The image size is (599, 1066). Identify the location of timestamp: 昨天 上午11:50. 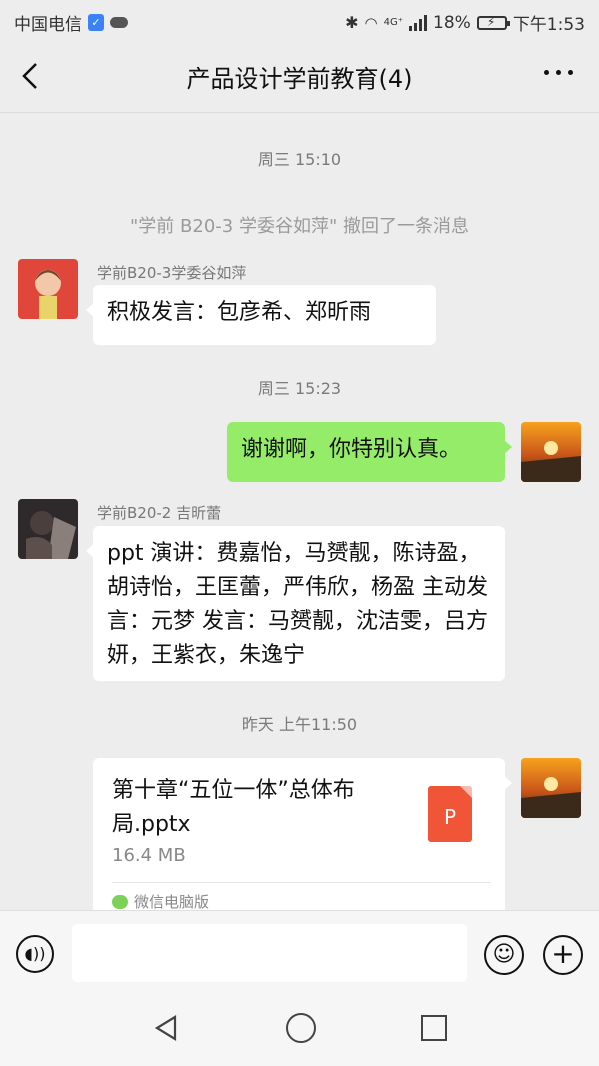
(299, 724).